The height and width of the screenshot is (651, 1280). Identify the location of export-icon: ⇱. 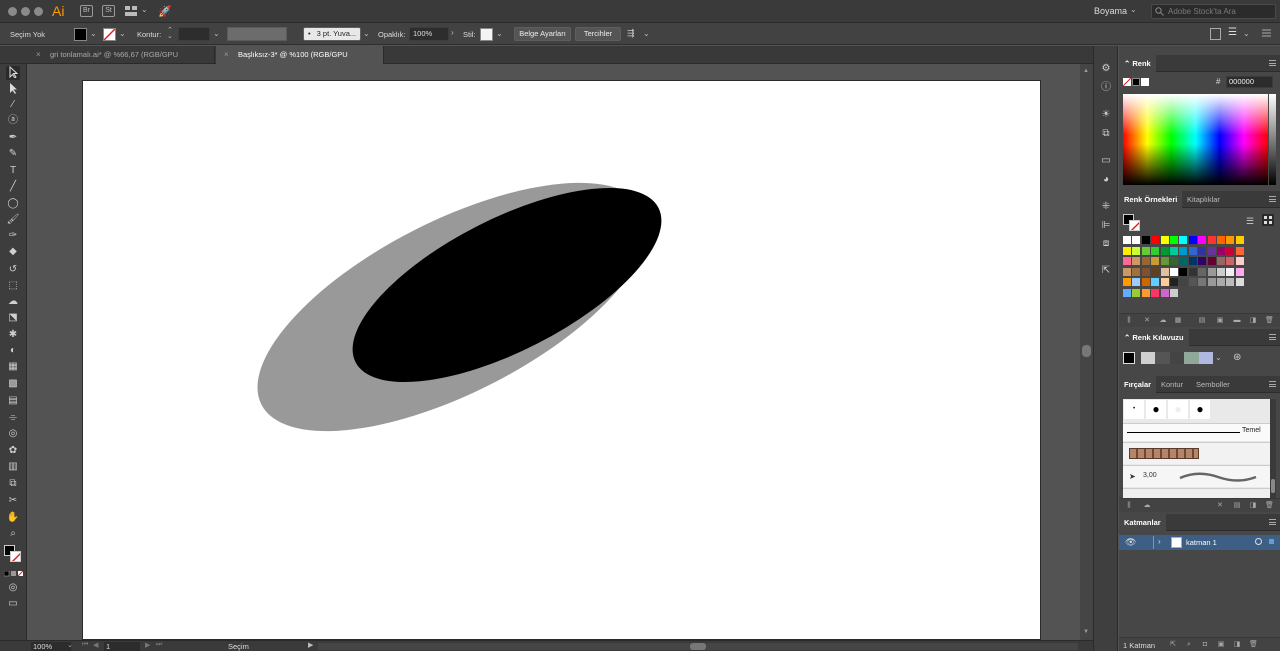
(1106, 271).